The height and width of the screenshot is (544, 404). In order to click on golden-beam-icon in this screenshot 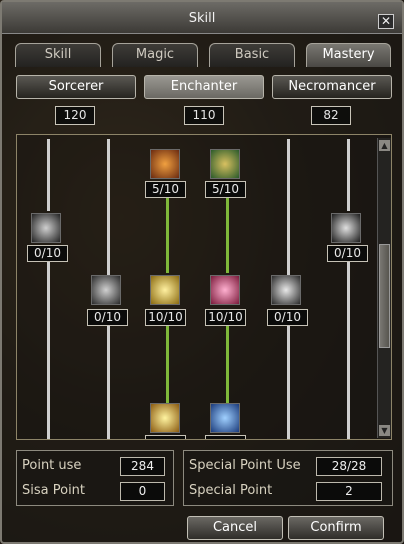, I will do `click(165, 290)`.